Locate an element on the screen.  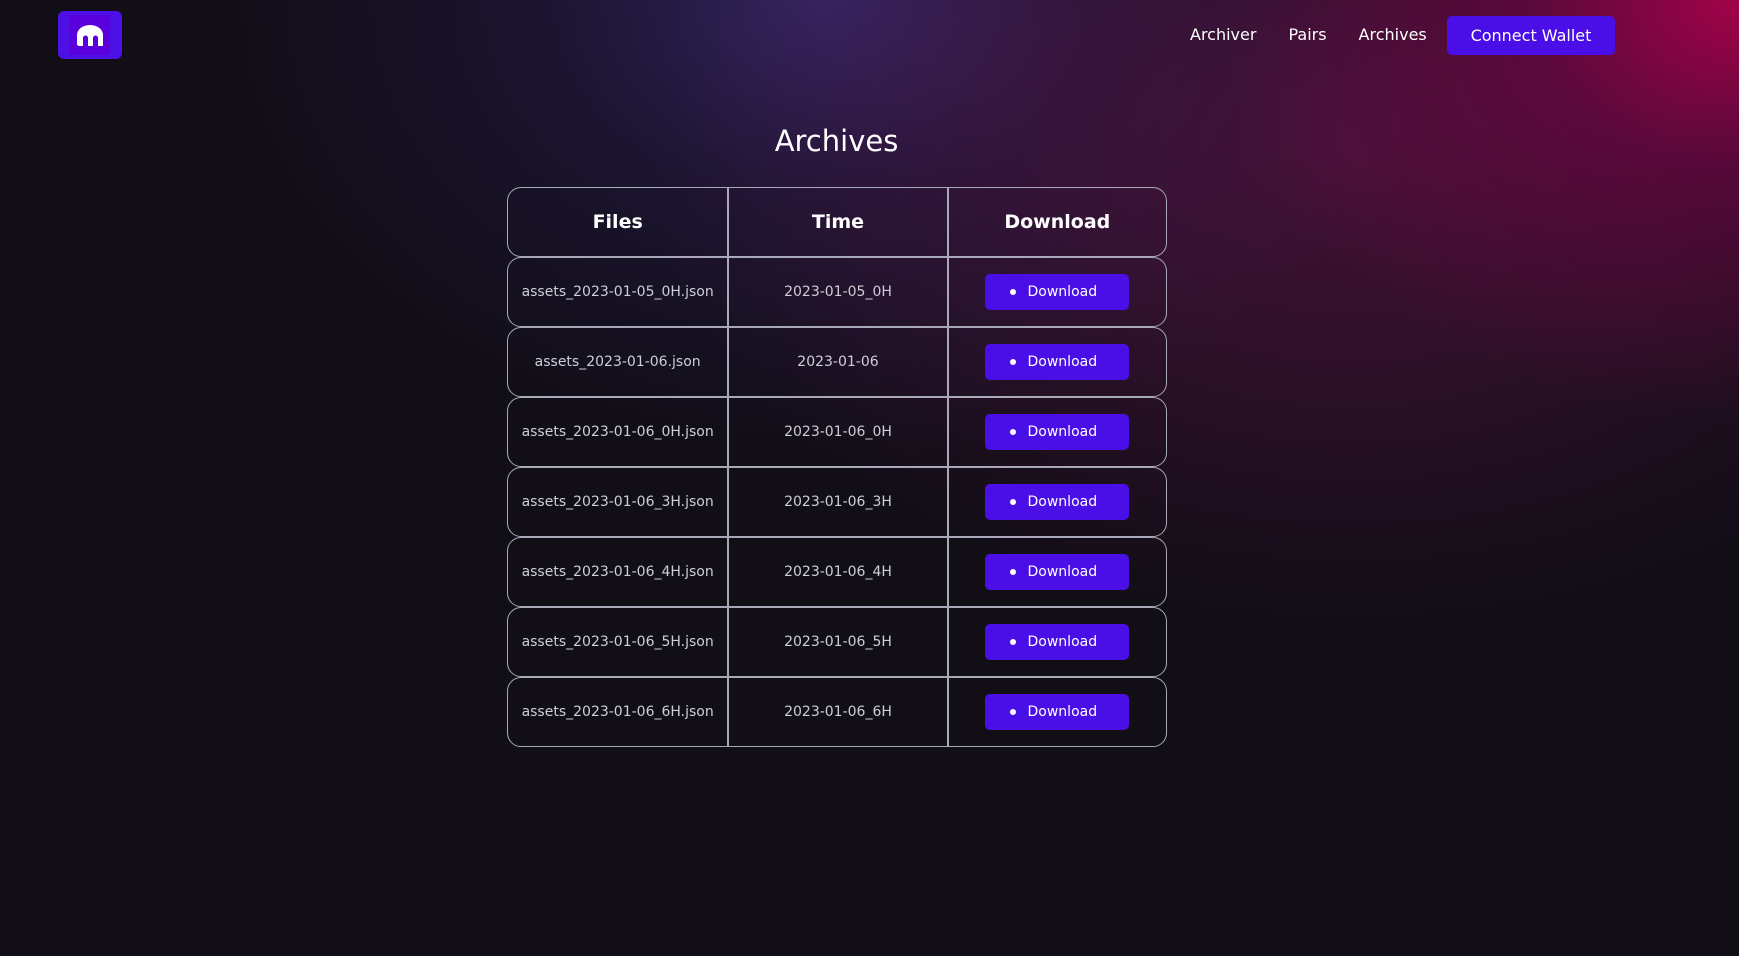
nav-archives-link: Archives is located at coordinates (1393, 34).